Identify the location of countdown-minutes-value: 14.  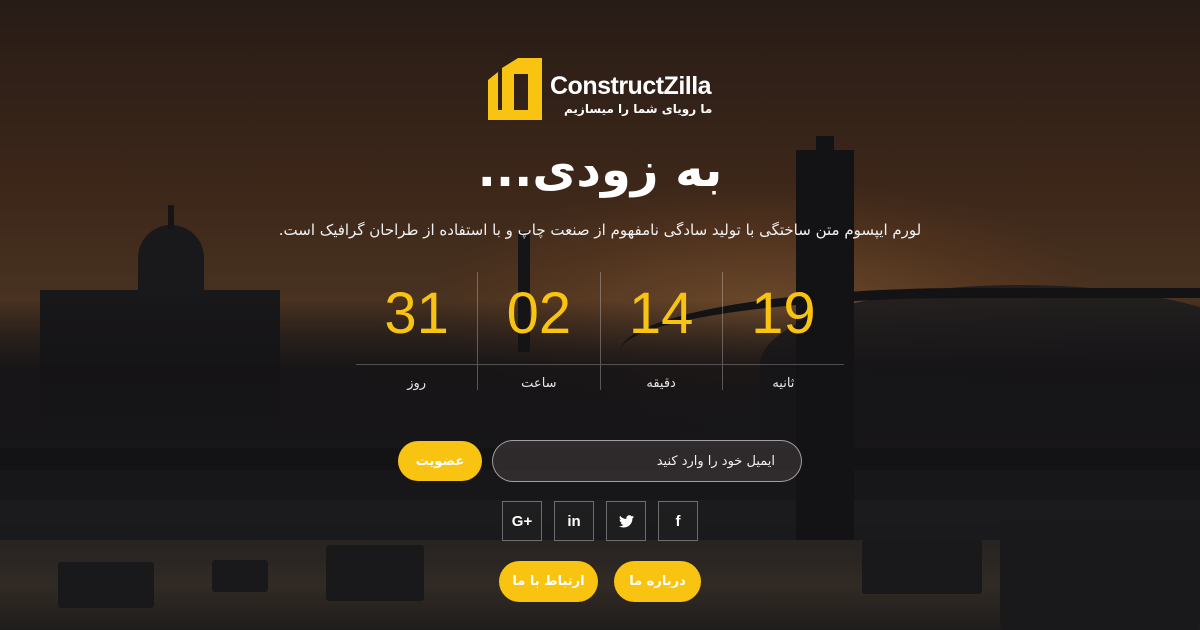
(661, 313).